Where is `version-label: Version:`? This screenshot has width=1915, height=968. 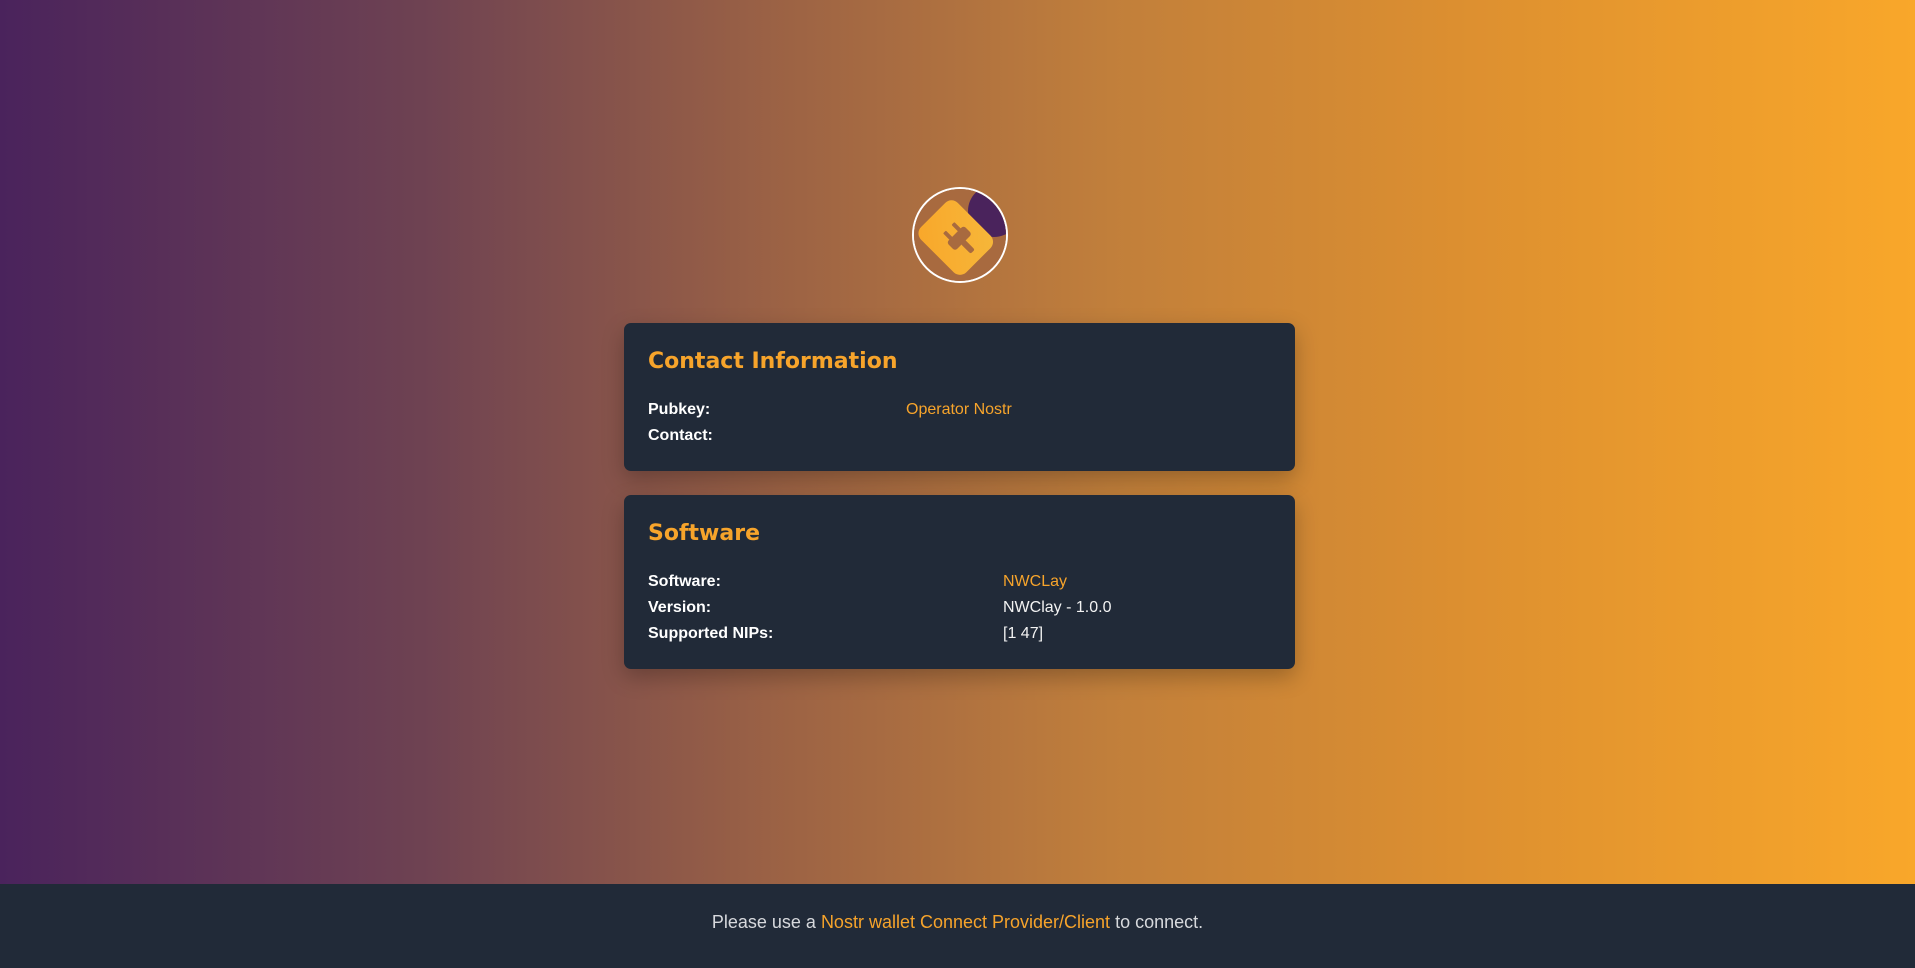
version-label: Version: is located at coordinates (680, 607).